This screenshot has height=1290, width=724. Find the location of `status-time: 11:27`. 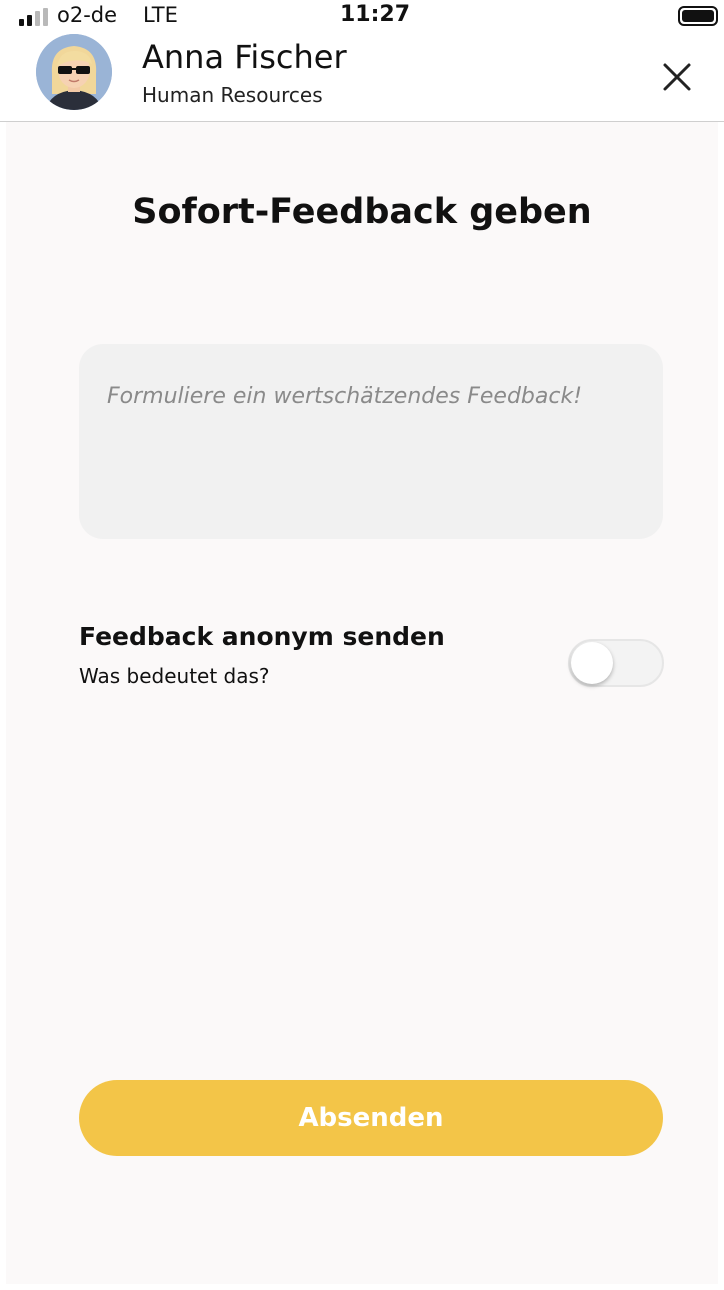

status-time: 11:27 is located at coordinates (375, 14).